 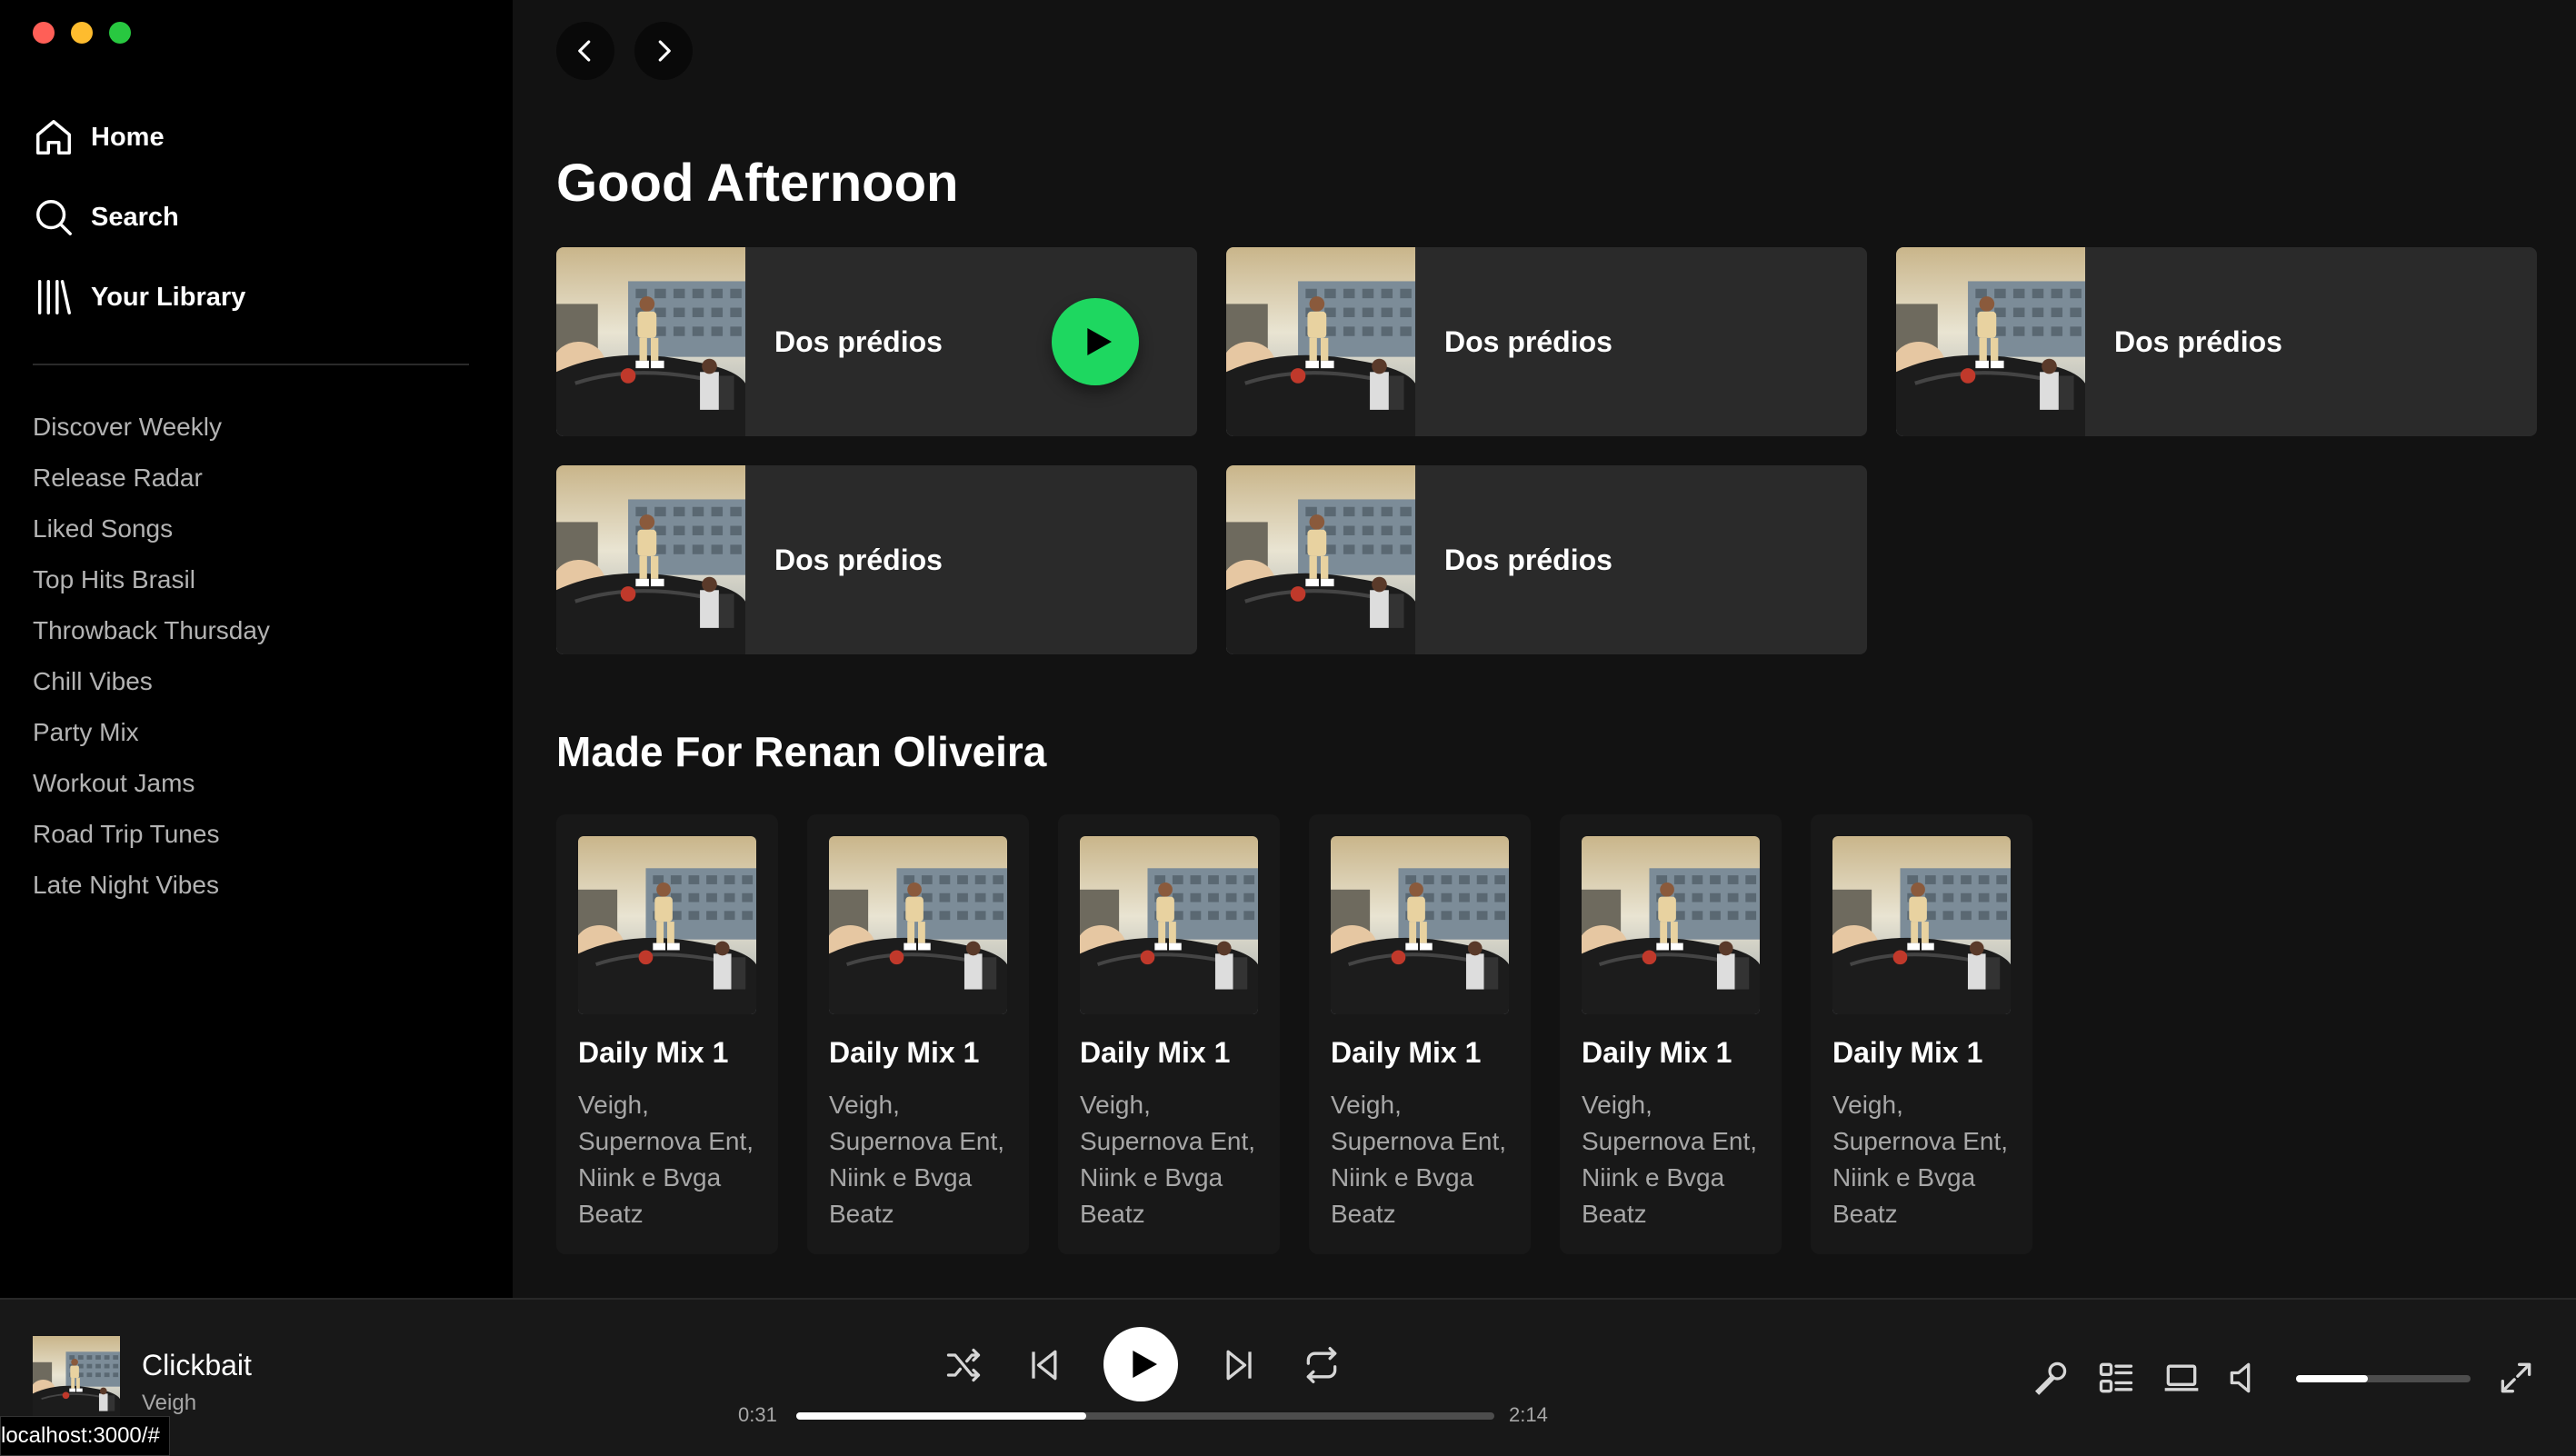 I want to click on playlist-item: Workout Jams, so click(x=152, y=791).